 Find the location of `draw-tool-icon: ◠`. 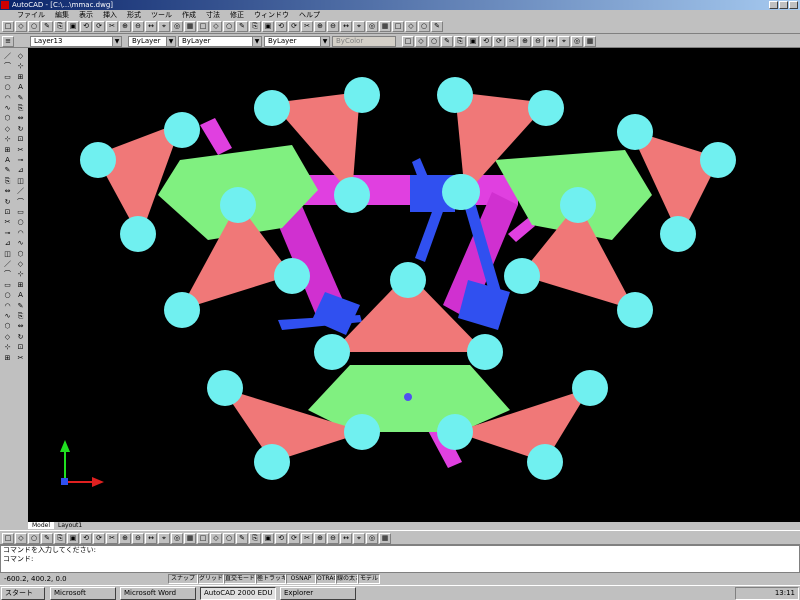

draw-tool-icon: ◠ is located at coordinates (7, 306).